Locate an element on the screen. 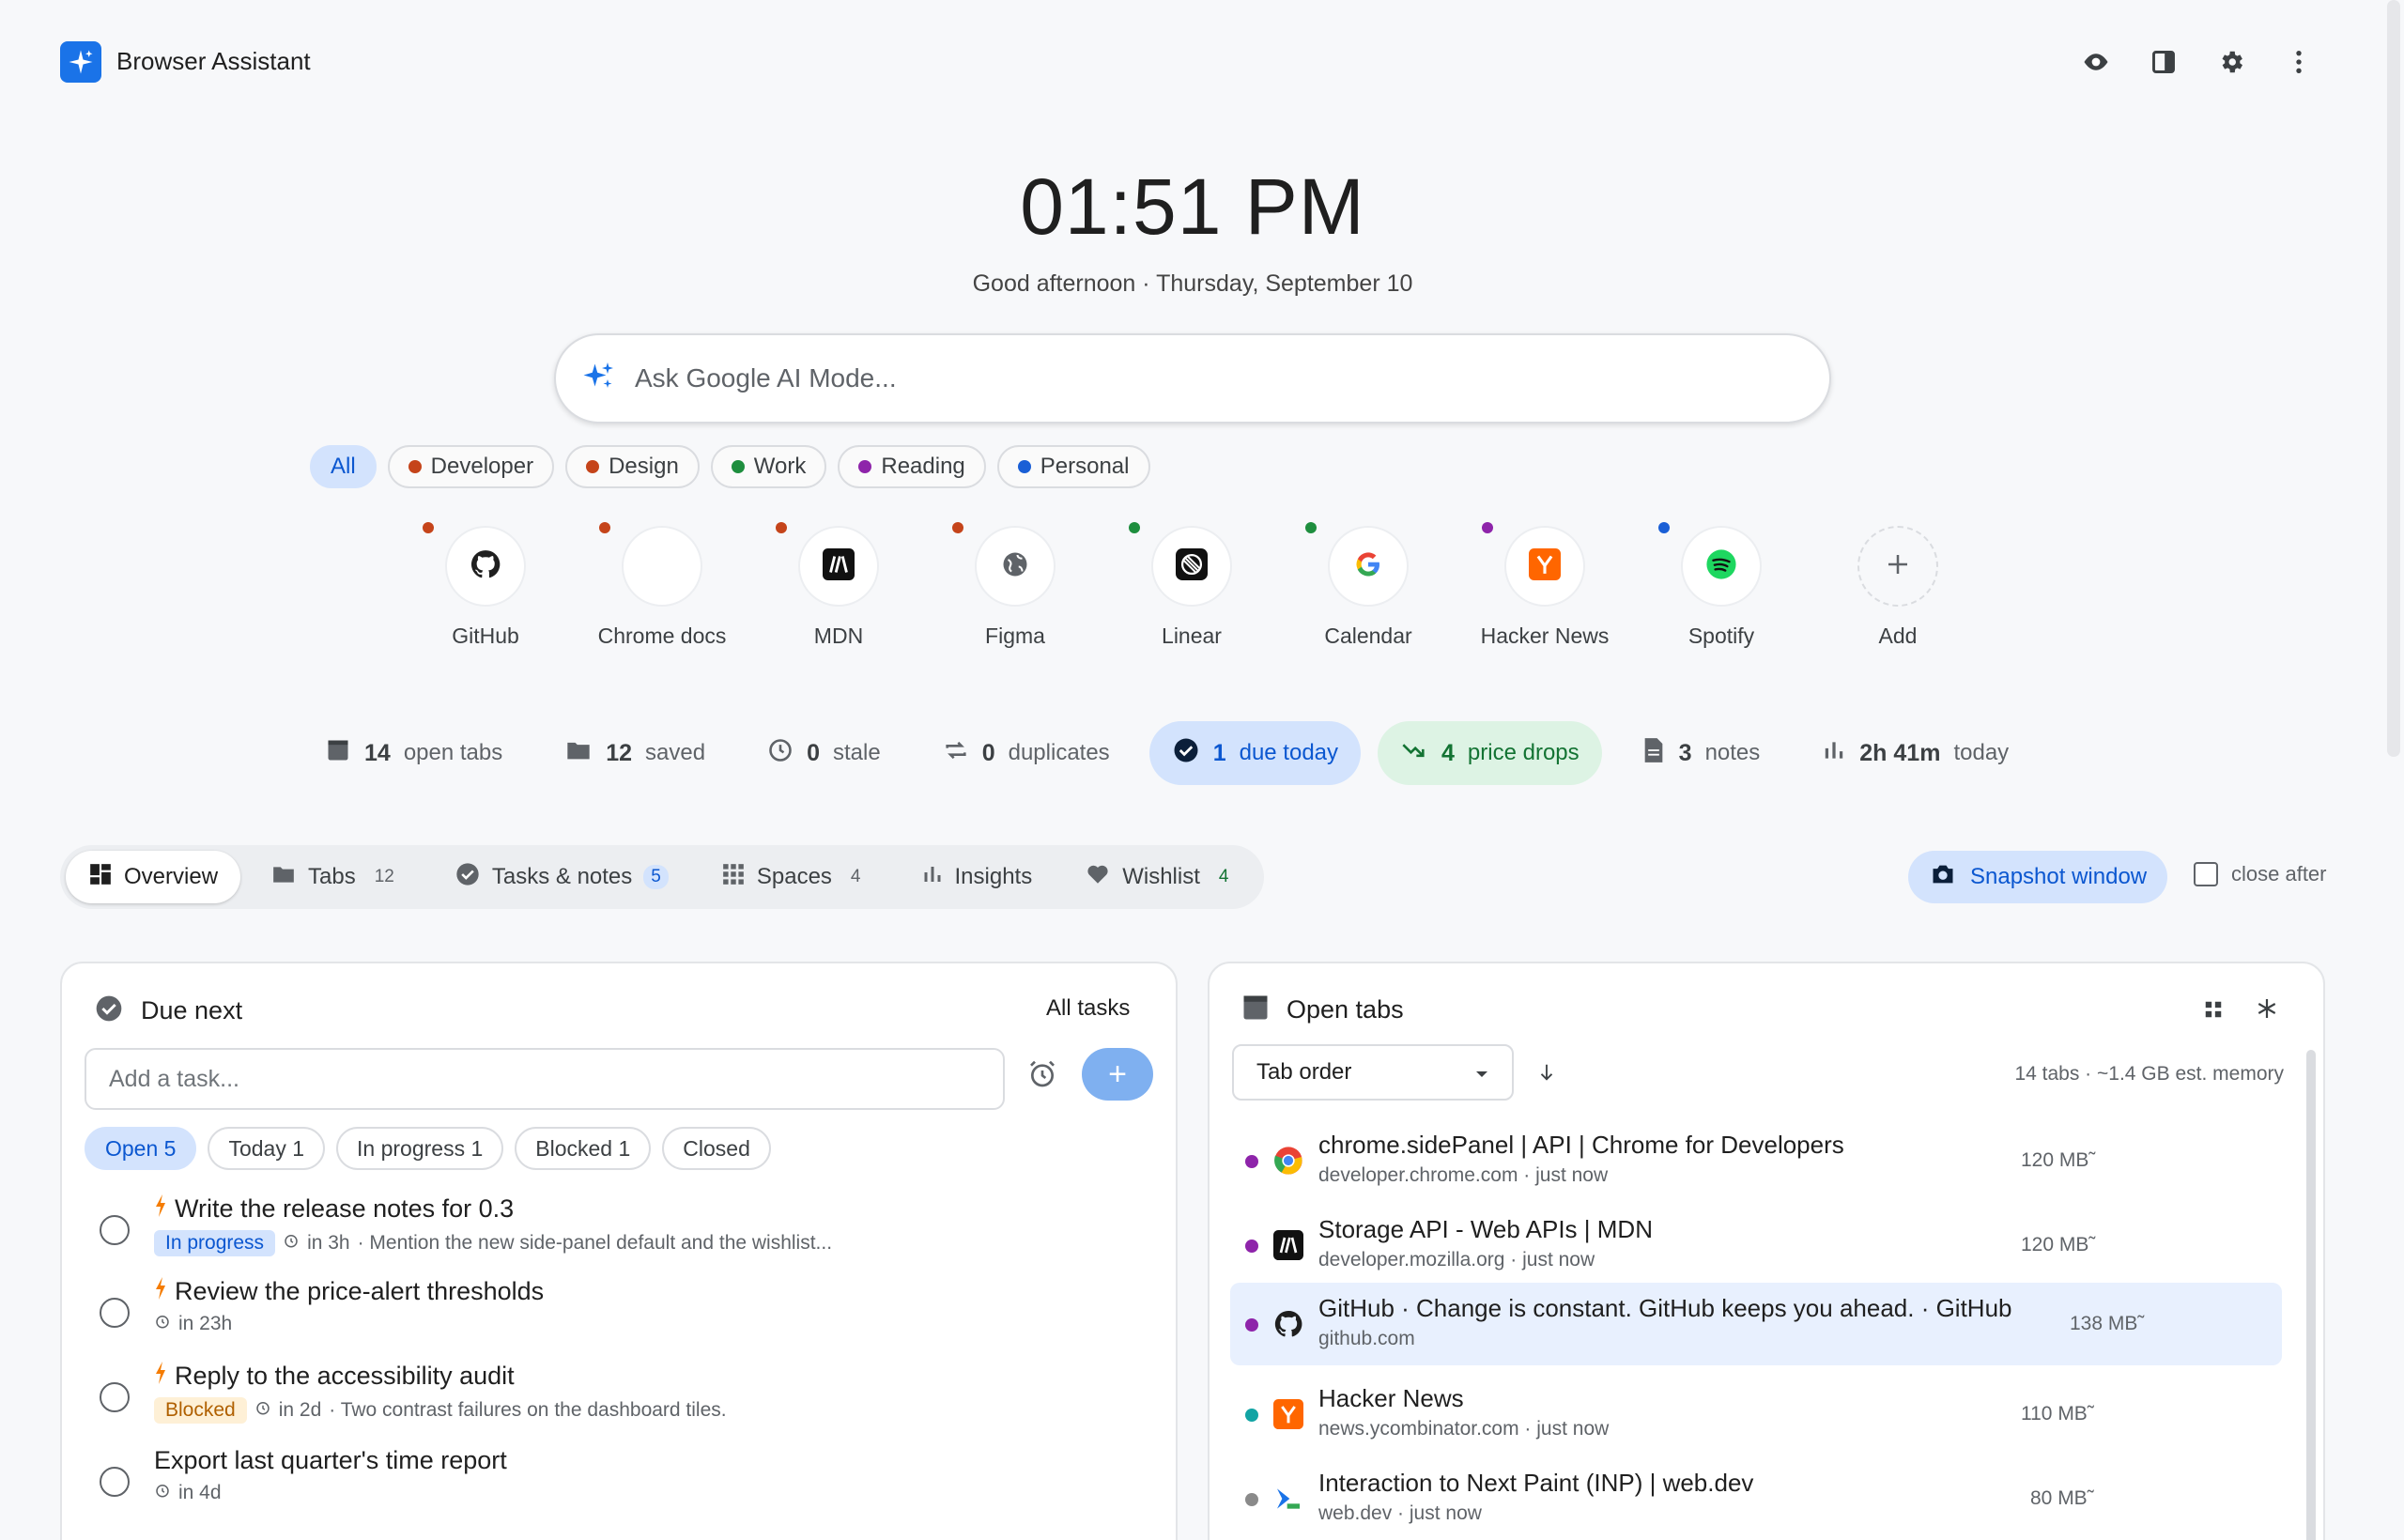  chip-reading: Reading is located at coordinates (912, 466).